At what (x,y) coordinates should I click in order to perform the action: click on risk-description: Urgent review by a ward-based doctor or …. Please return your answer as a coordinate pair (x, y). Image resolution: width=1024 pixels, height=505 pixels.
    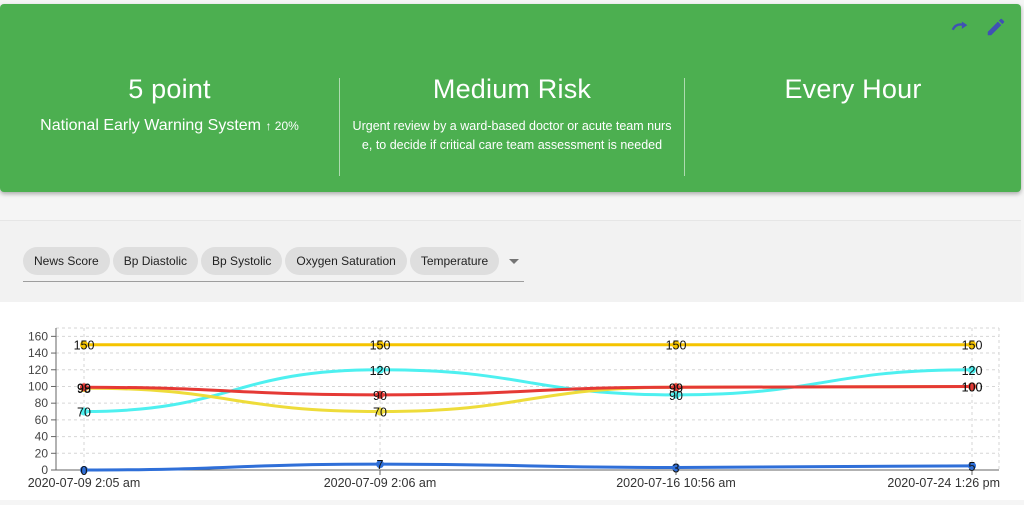
    Looking at the image, I should click on (512, 135).